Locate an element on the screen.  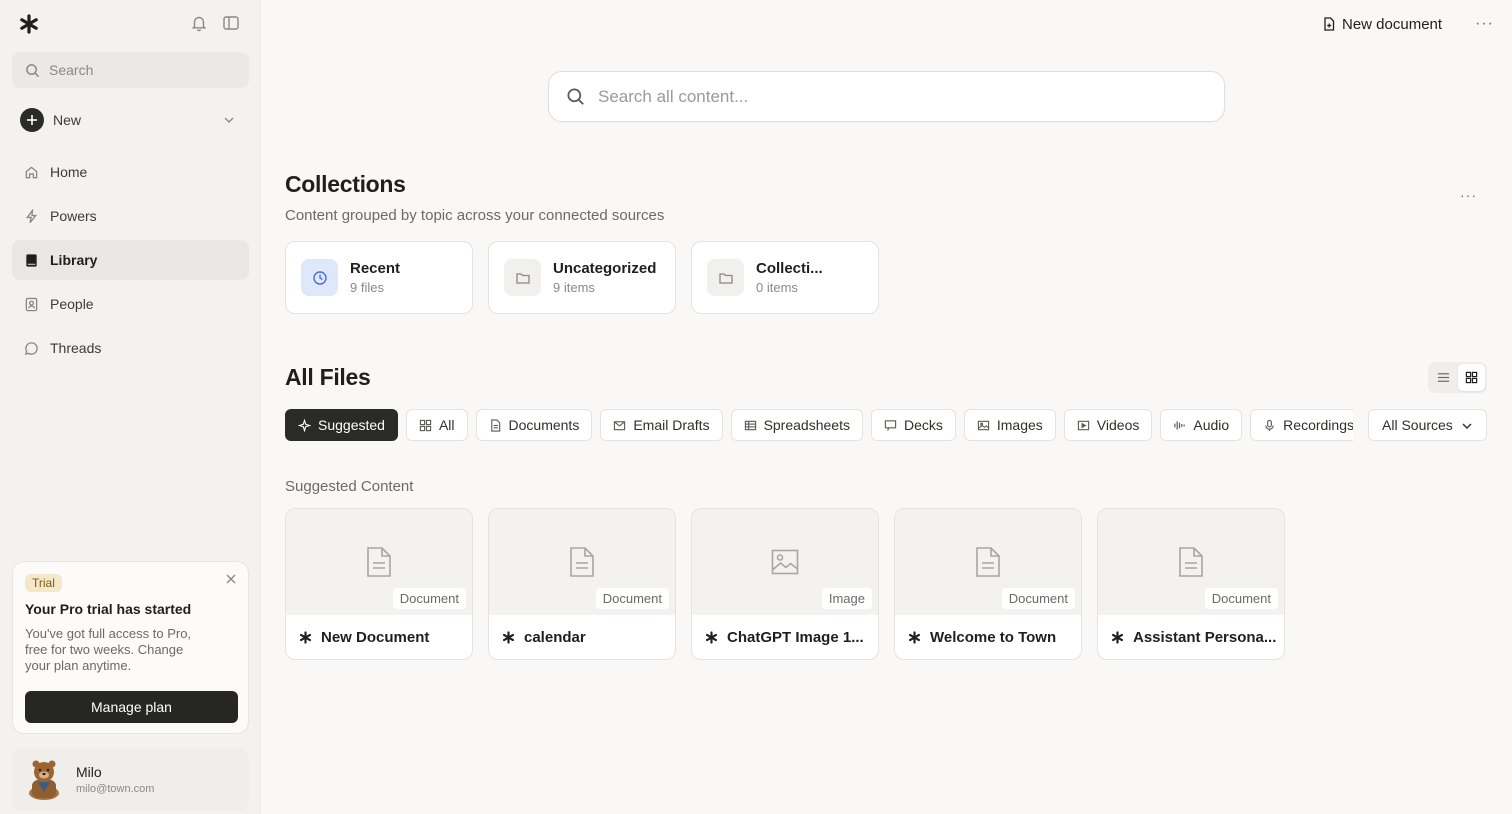
sidebar-item-label: Library is located at coordinates (74, 260).